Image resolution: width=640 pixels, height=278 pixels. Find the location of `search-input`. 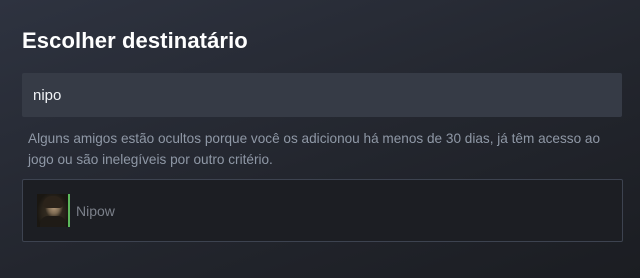

search-input is located at coordinates (322, 95).